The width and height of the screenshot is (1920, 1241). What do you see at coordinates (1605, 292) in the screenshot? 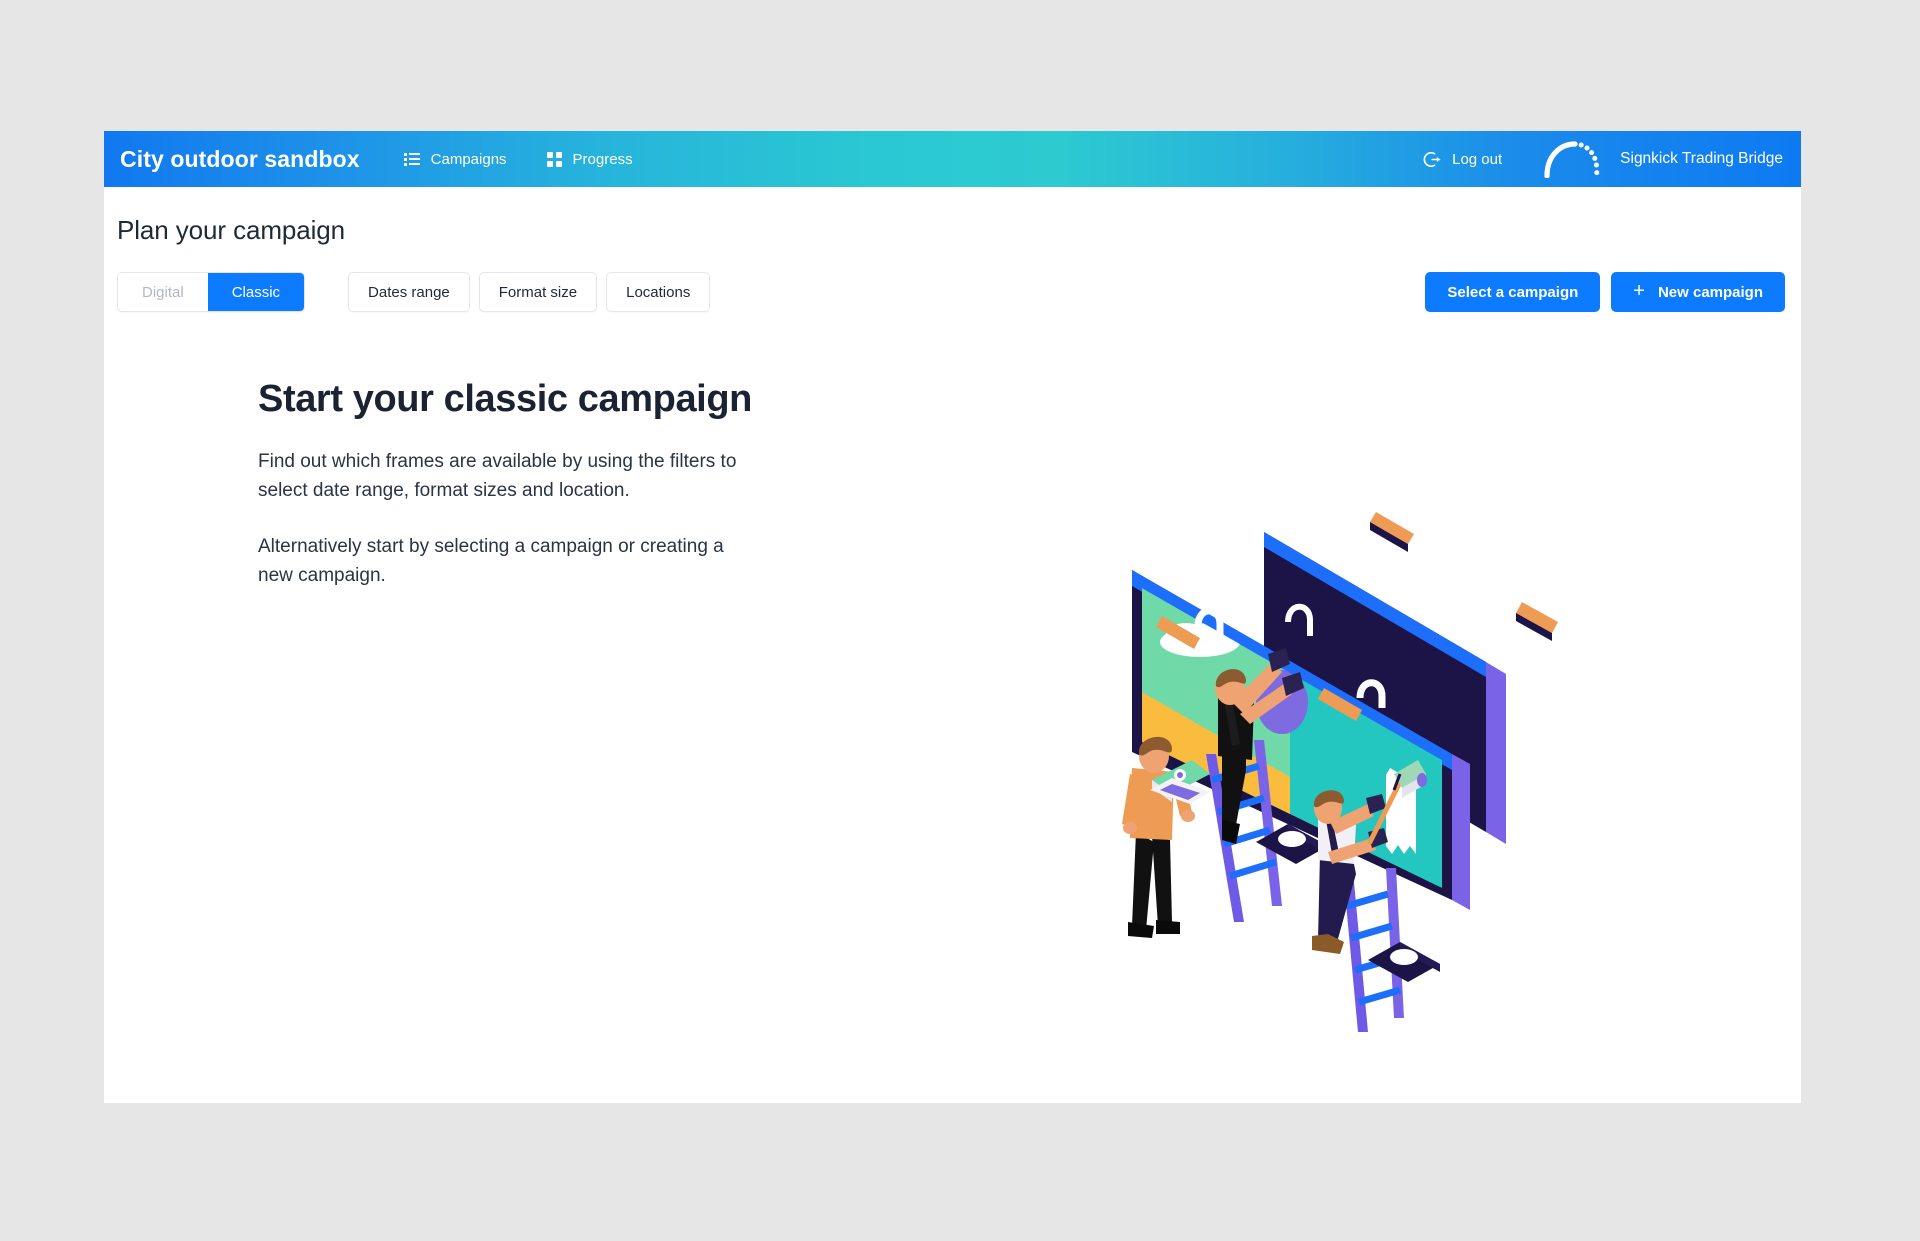
I see `primary-actions-group: Select a campaign + New campaign` at bounding box center [1605, 292].